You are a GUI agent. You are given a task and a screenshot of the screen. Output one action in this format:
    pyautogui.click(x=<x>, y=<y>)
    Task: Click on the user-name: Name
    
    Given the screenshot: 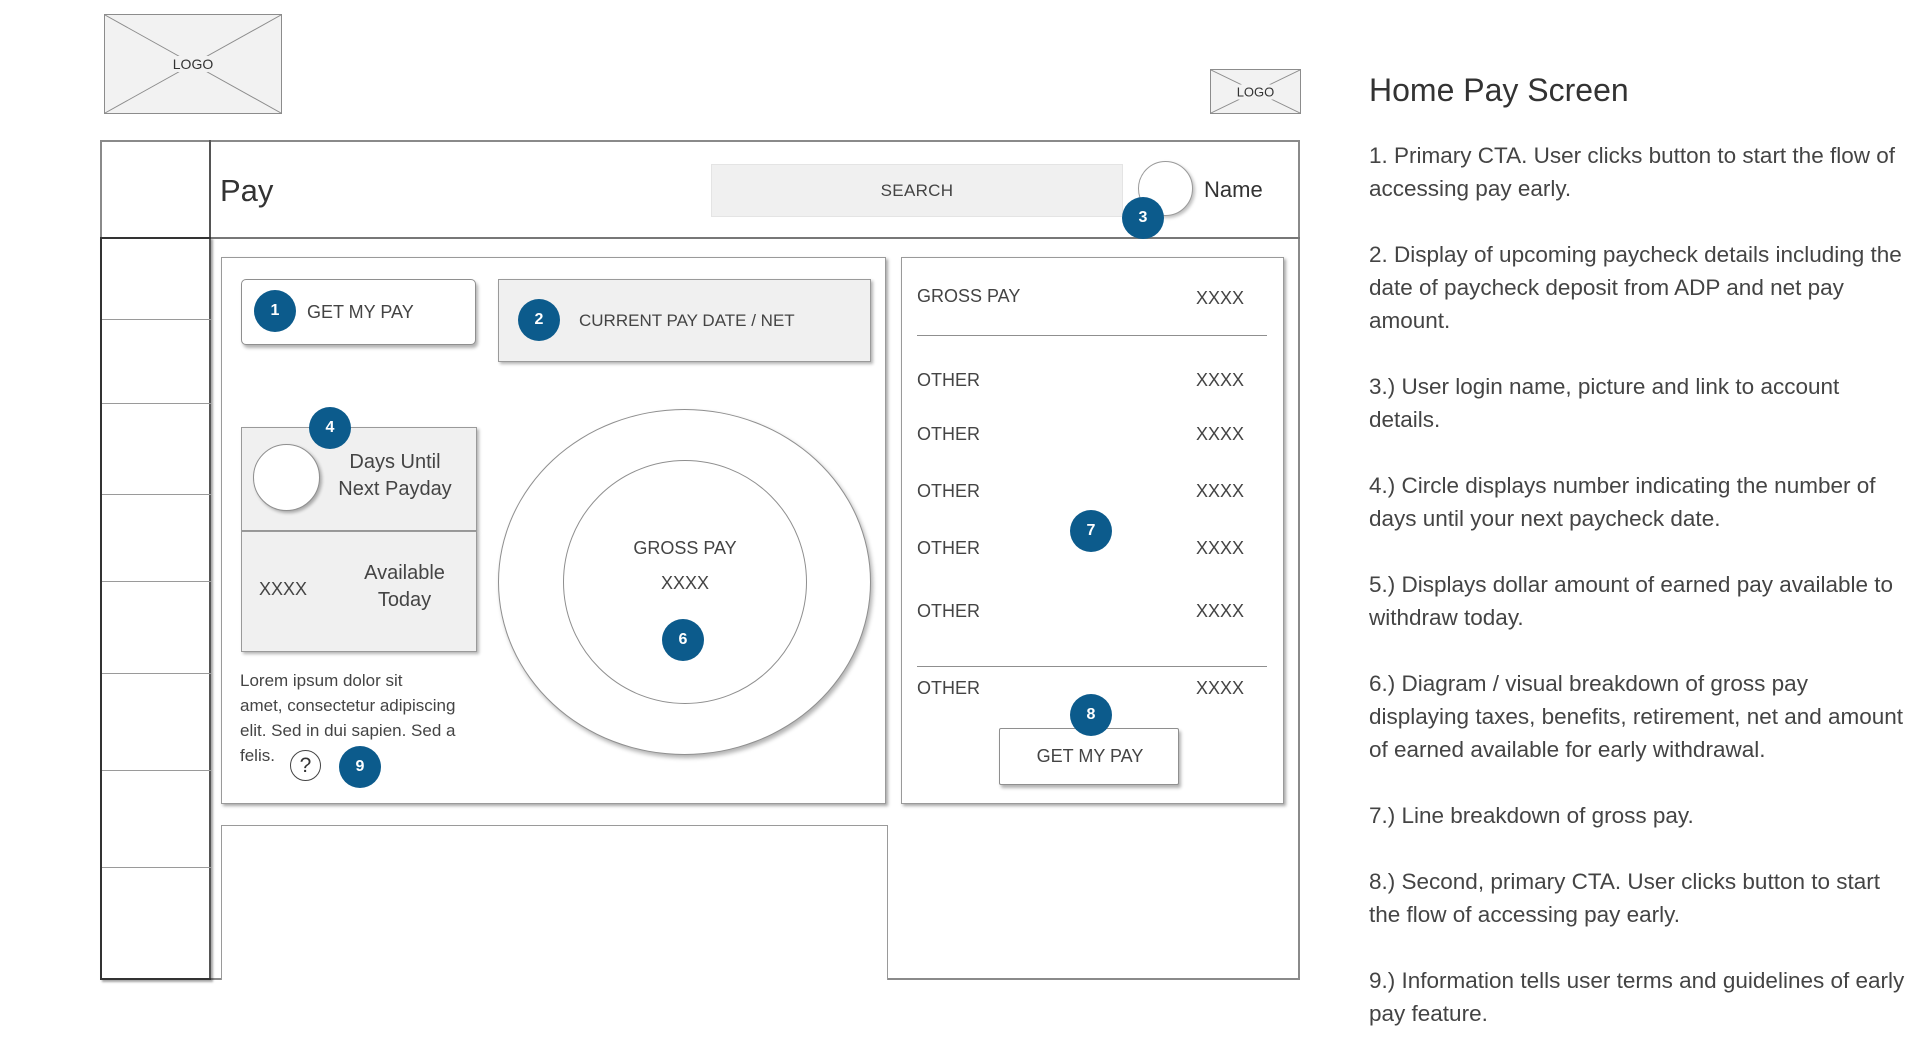 What is the action you would take?
    pyautogui.click(x=1233, y=190)
    